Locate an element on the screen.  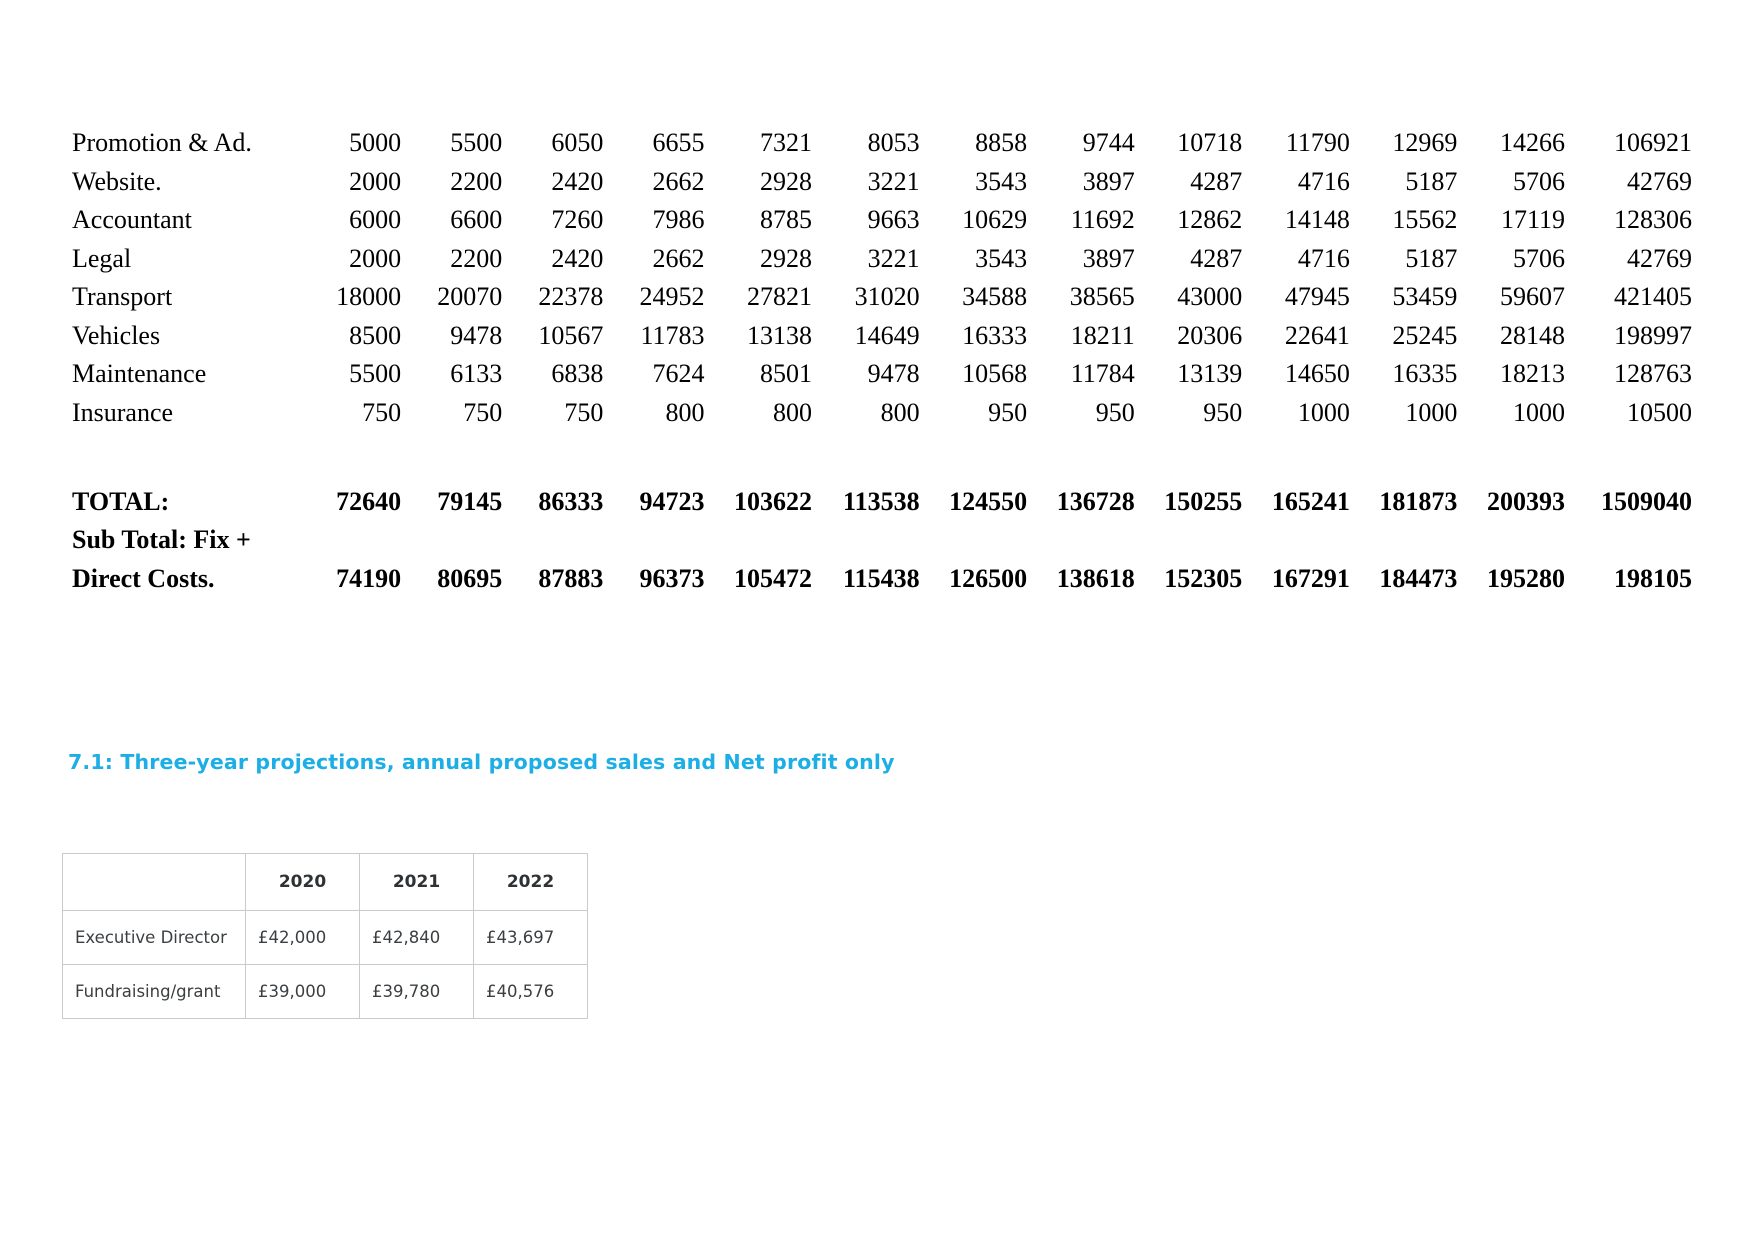
cell-value: 2000 is located at coordinates (375, 258).